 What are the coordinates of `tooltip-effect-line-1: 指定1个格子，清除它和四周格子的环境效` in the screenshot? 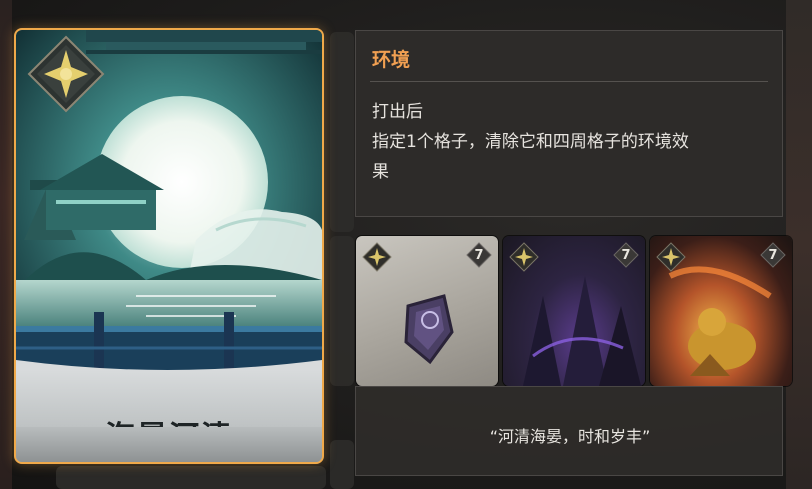 It's located at (530, 142).